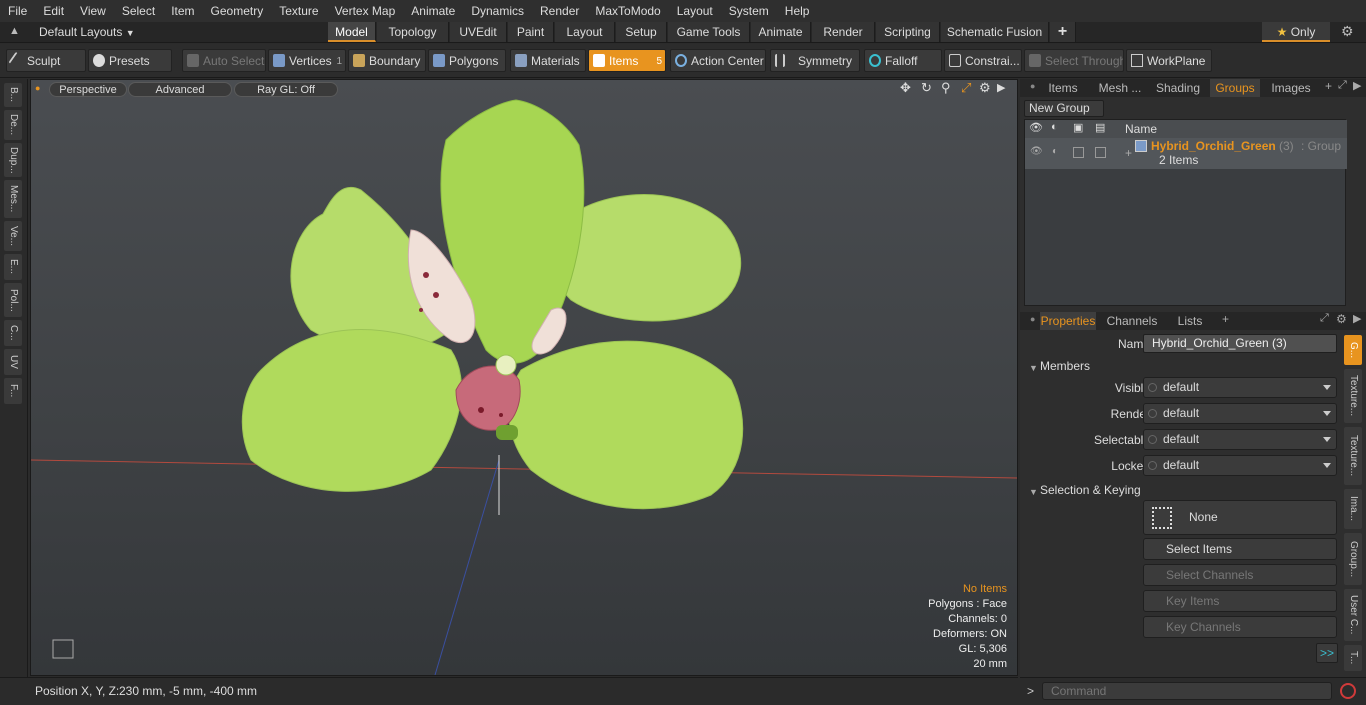  Describe the element at coordinates (1063, 88) in the screenshot. I see `tab-items: Items` at that location.